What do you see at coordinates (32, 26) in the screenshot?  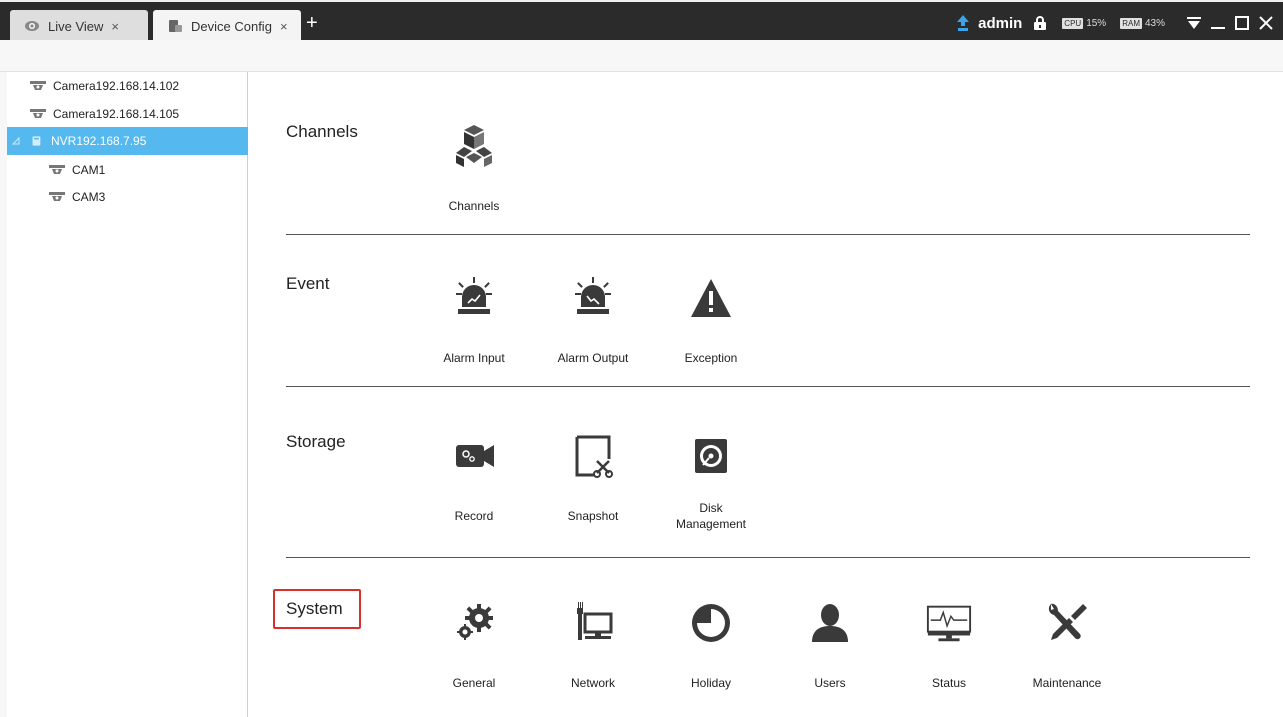 I see `eye-icon` at bounding box center [32, 26].